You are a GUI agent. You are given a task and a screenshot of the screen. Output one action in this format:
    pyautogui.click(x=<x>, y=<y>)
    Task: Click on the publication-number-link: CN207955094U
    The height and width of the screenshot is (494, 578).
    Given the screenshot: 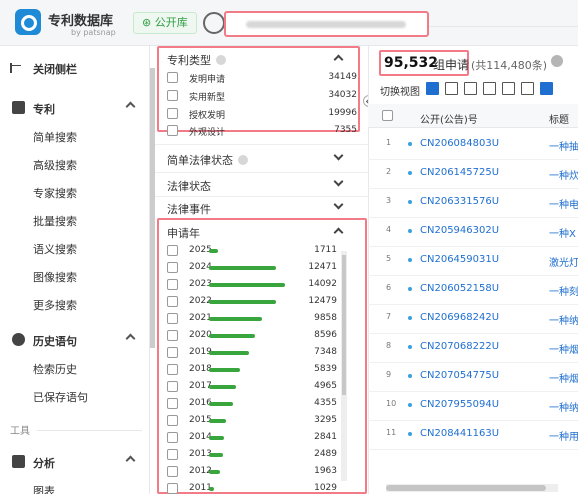 What is the action you would take?
    pyautogui.click(x=459, y=404)
    